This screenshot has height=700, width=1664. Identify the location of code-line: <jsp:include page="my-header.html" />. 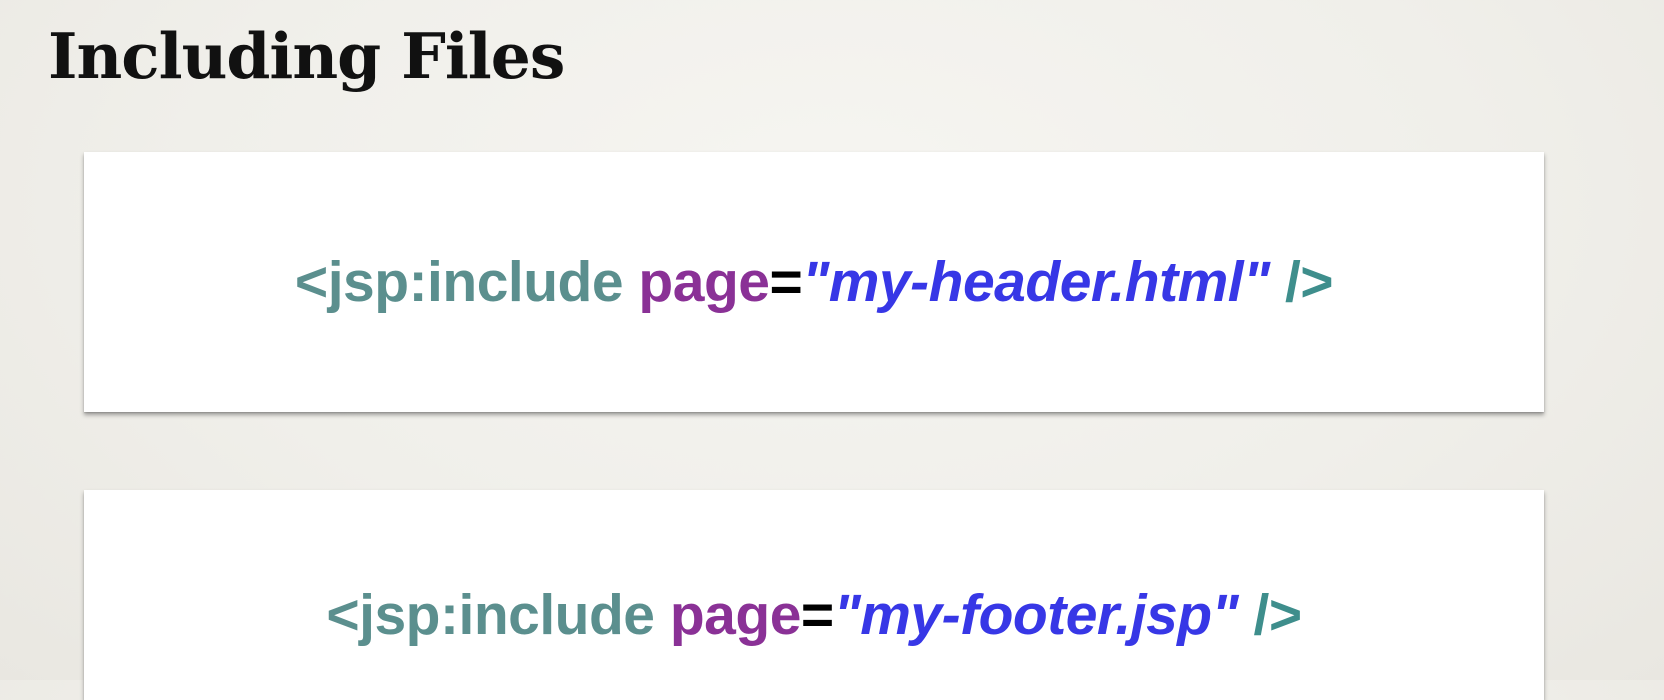
(814, 282).